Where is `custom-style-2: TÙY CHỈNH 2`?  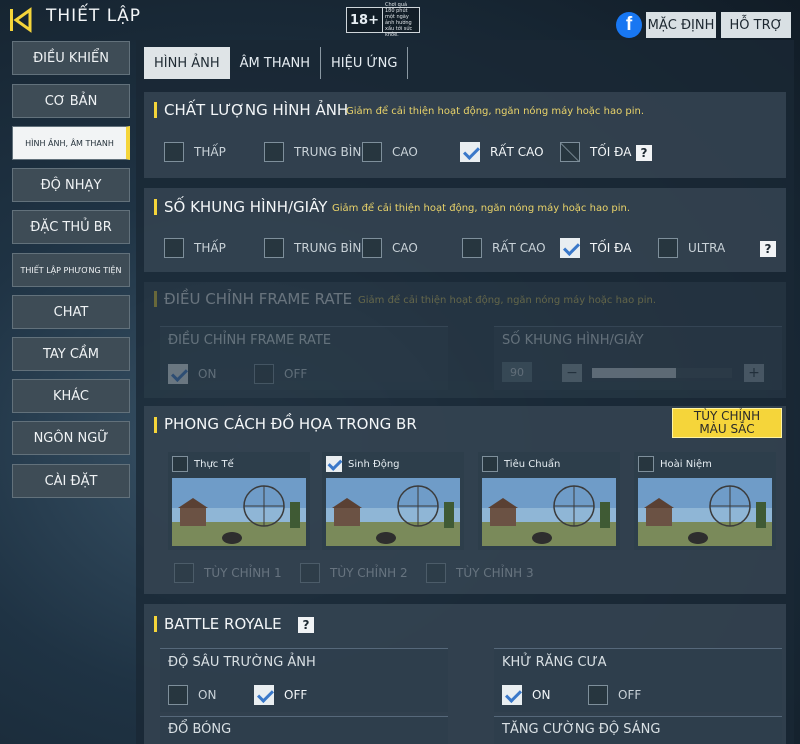 custom-style-2: TÙY CHỈNH 2 is located at coordinates (354, 573).